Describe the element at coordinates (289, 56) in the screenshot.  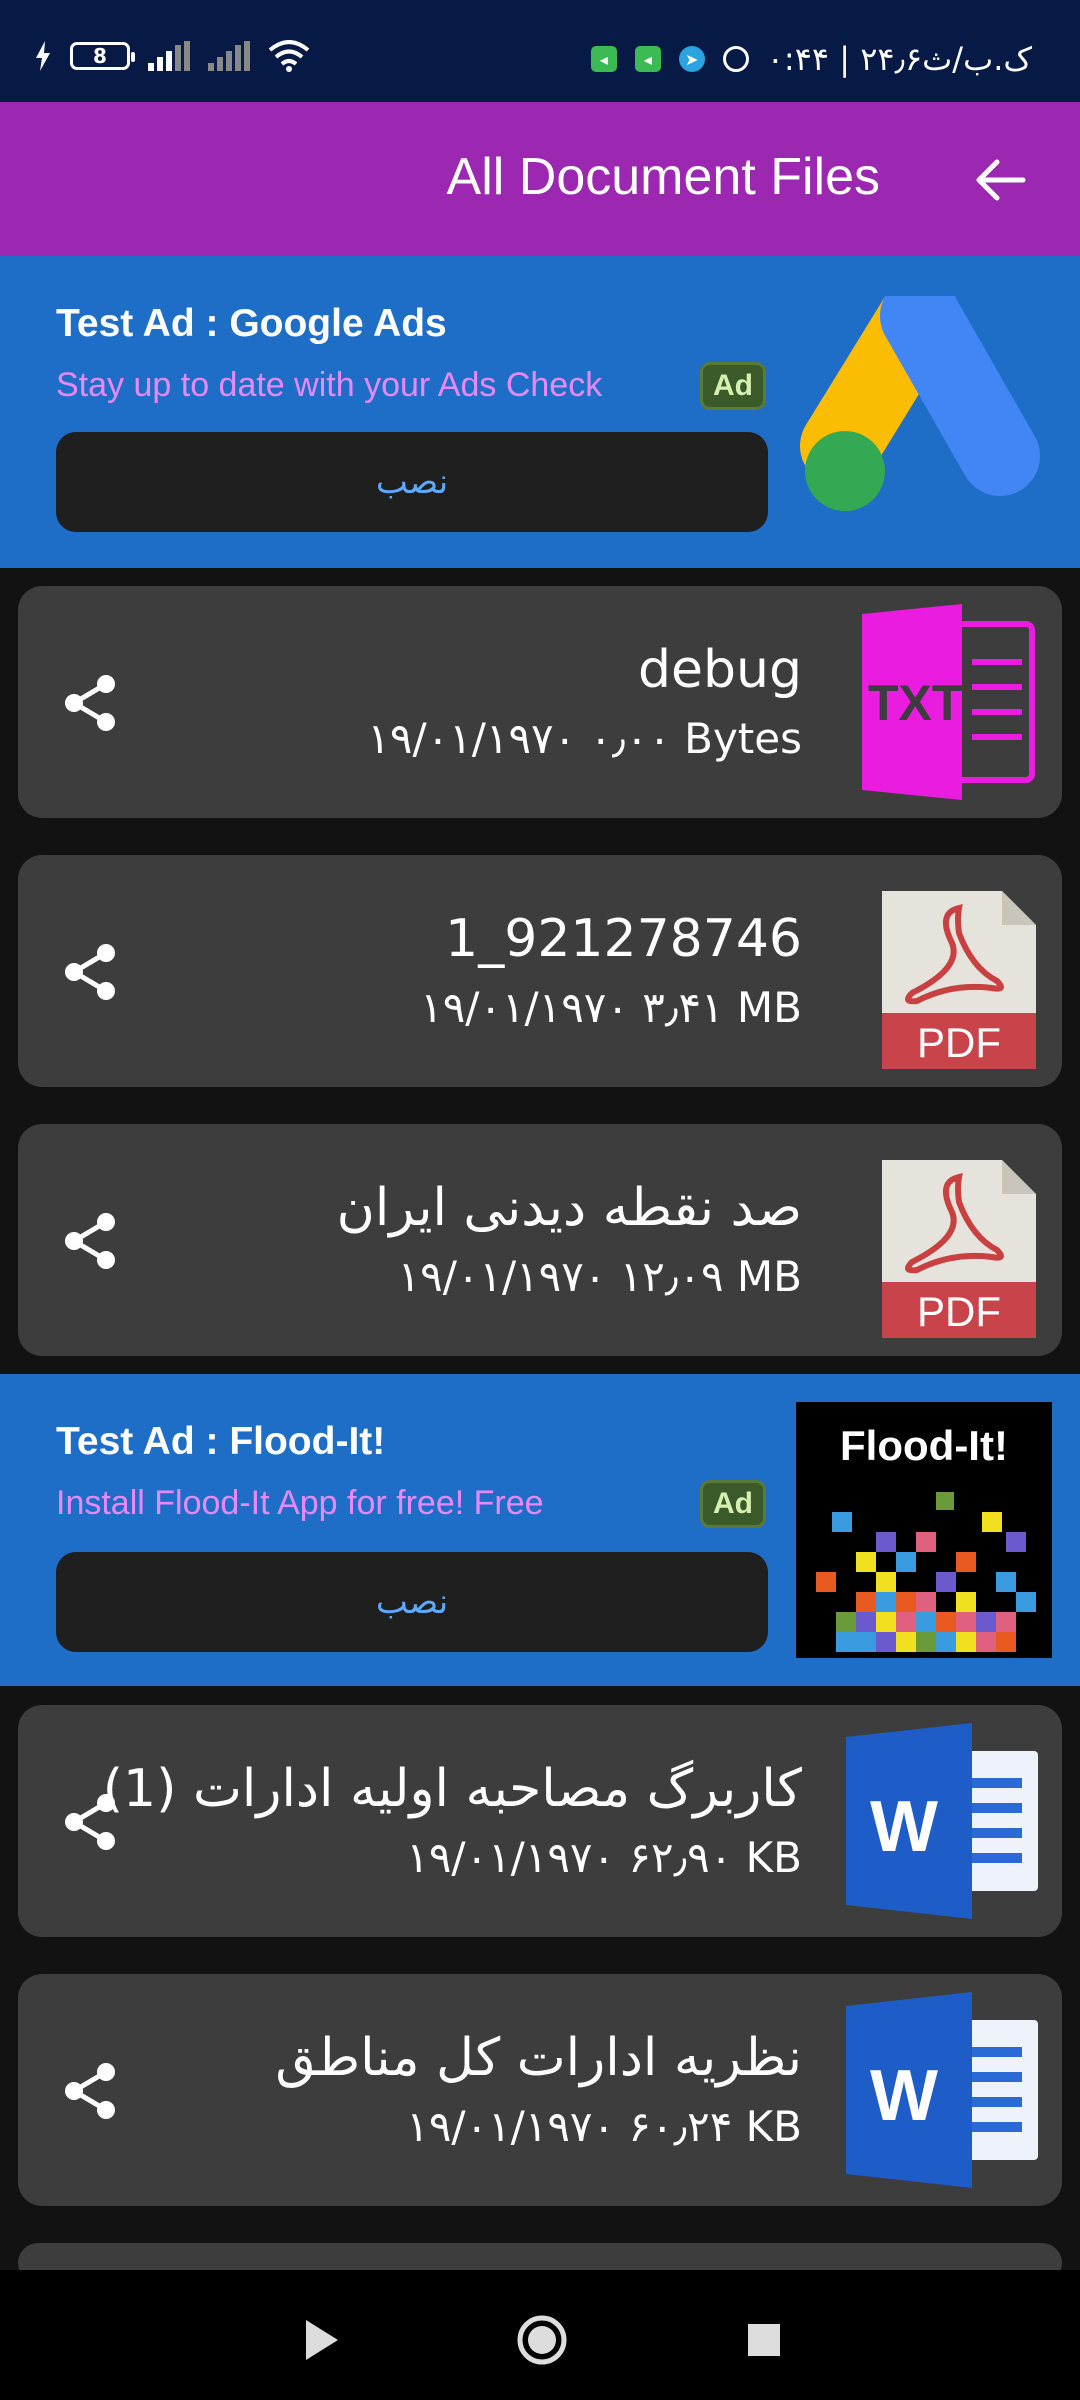
I see `wifi-icon` at that location.